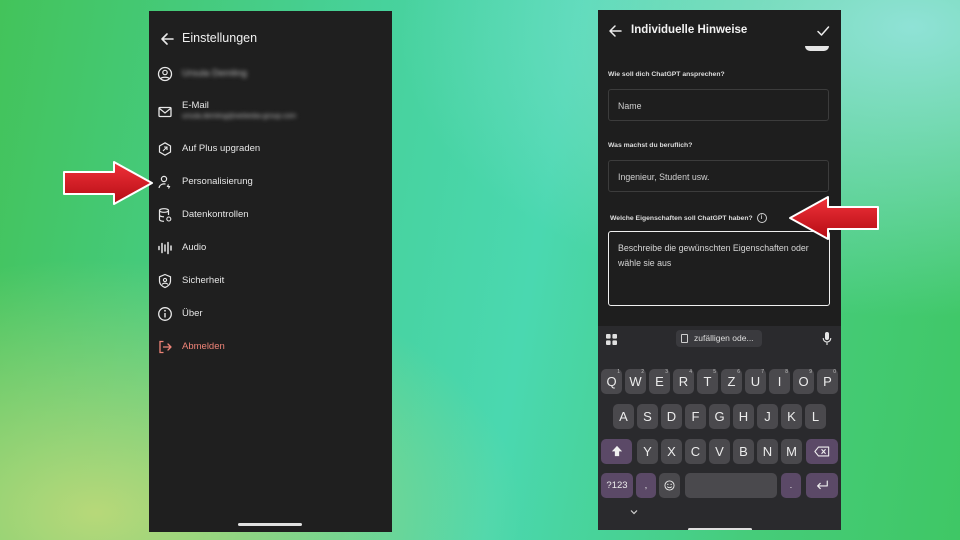 This screenshot has height=540, width=960. What do you see at coordinates (731, 485) in the screenshot?
I see `space-key` at bounding box center [731, 485].